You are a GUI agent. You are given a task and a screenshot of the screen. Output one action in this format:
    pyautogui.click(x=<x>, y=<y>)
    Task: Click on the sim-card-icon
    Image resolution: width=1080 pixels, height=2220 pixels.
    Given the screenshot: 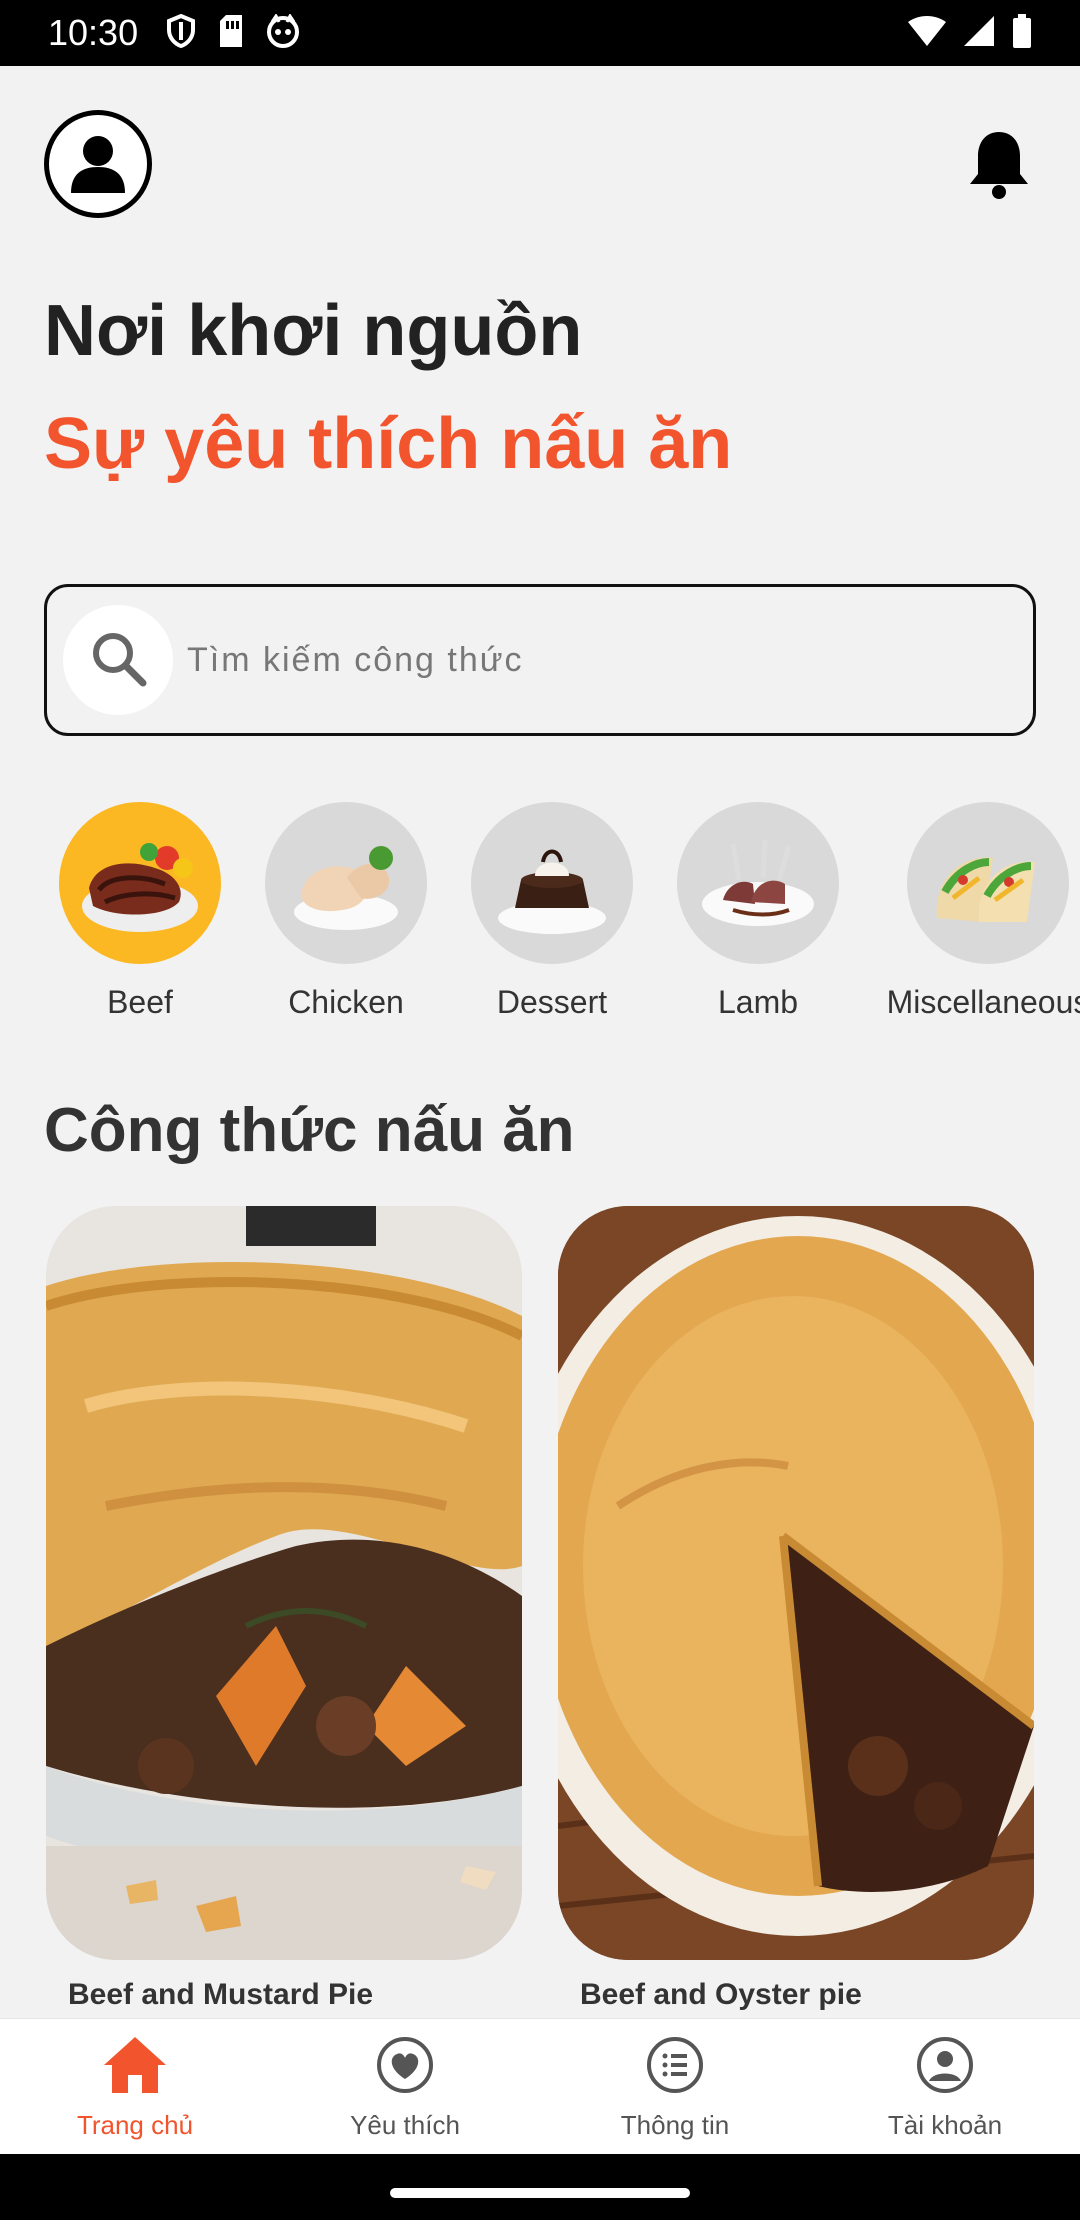 What is the action you would take?
    pyautogui.click(x=231, y=33)
    